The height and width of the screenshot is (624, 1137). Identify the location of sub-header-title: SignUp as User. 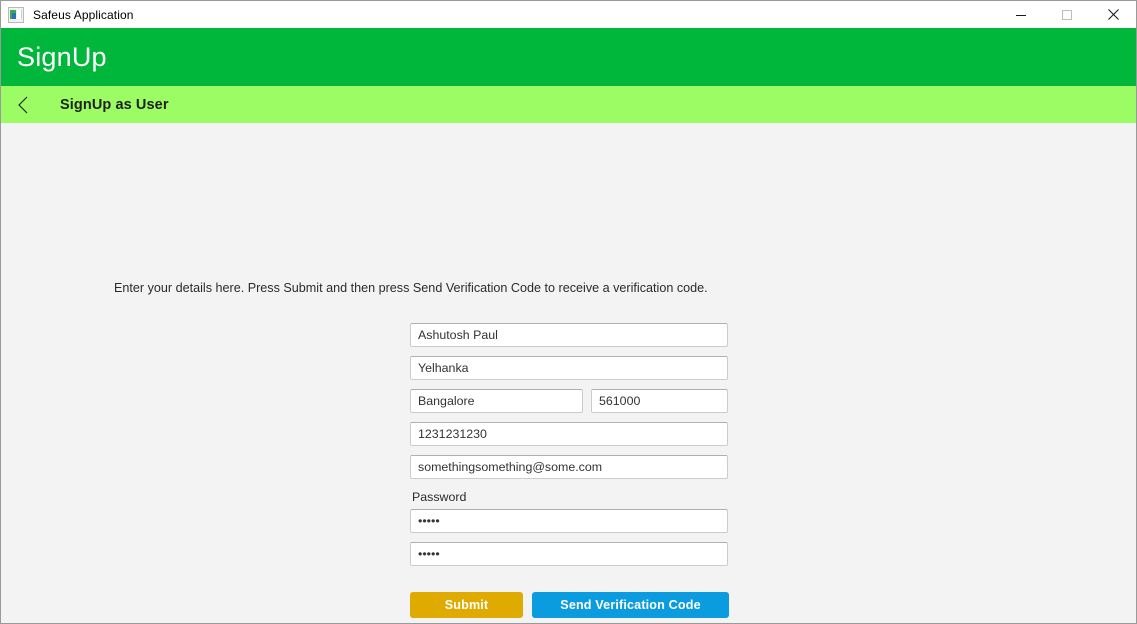
(114, 104).